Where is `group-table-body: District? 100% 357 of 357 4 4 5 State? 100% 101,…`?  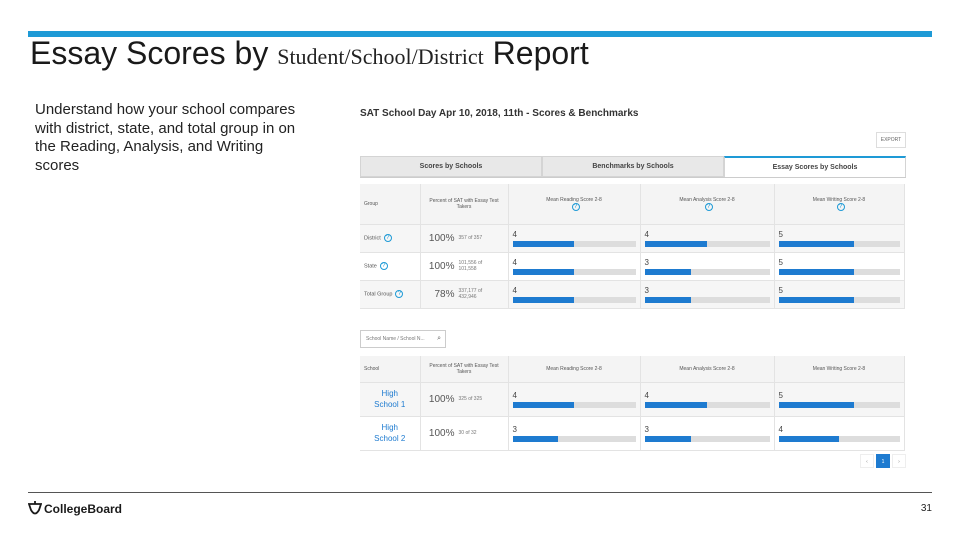
group-table-body: District? 100% 357 of 357 4 4 5 State? 100% 101,… is located at coordinates (632, 266).